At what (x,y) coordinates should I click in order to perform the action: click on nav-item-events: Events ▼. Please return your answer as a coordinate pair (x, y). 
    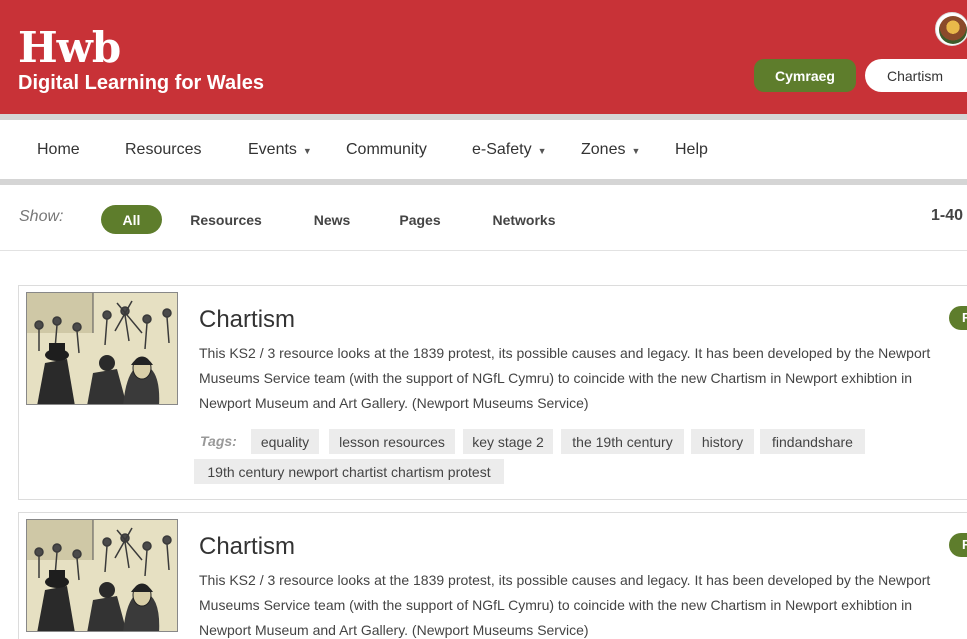
    Looking at the image, I should click on (280, 149).